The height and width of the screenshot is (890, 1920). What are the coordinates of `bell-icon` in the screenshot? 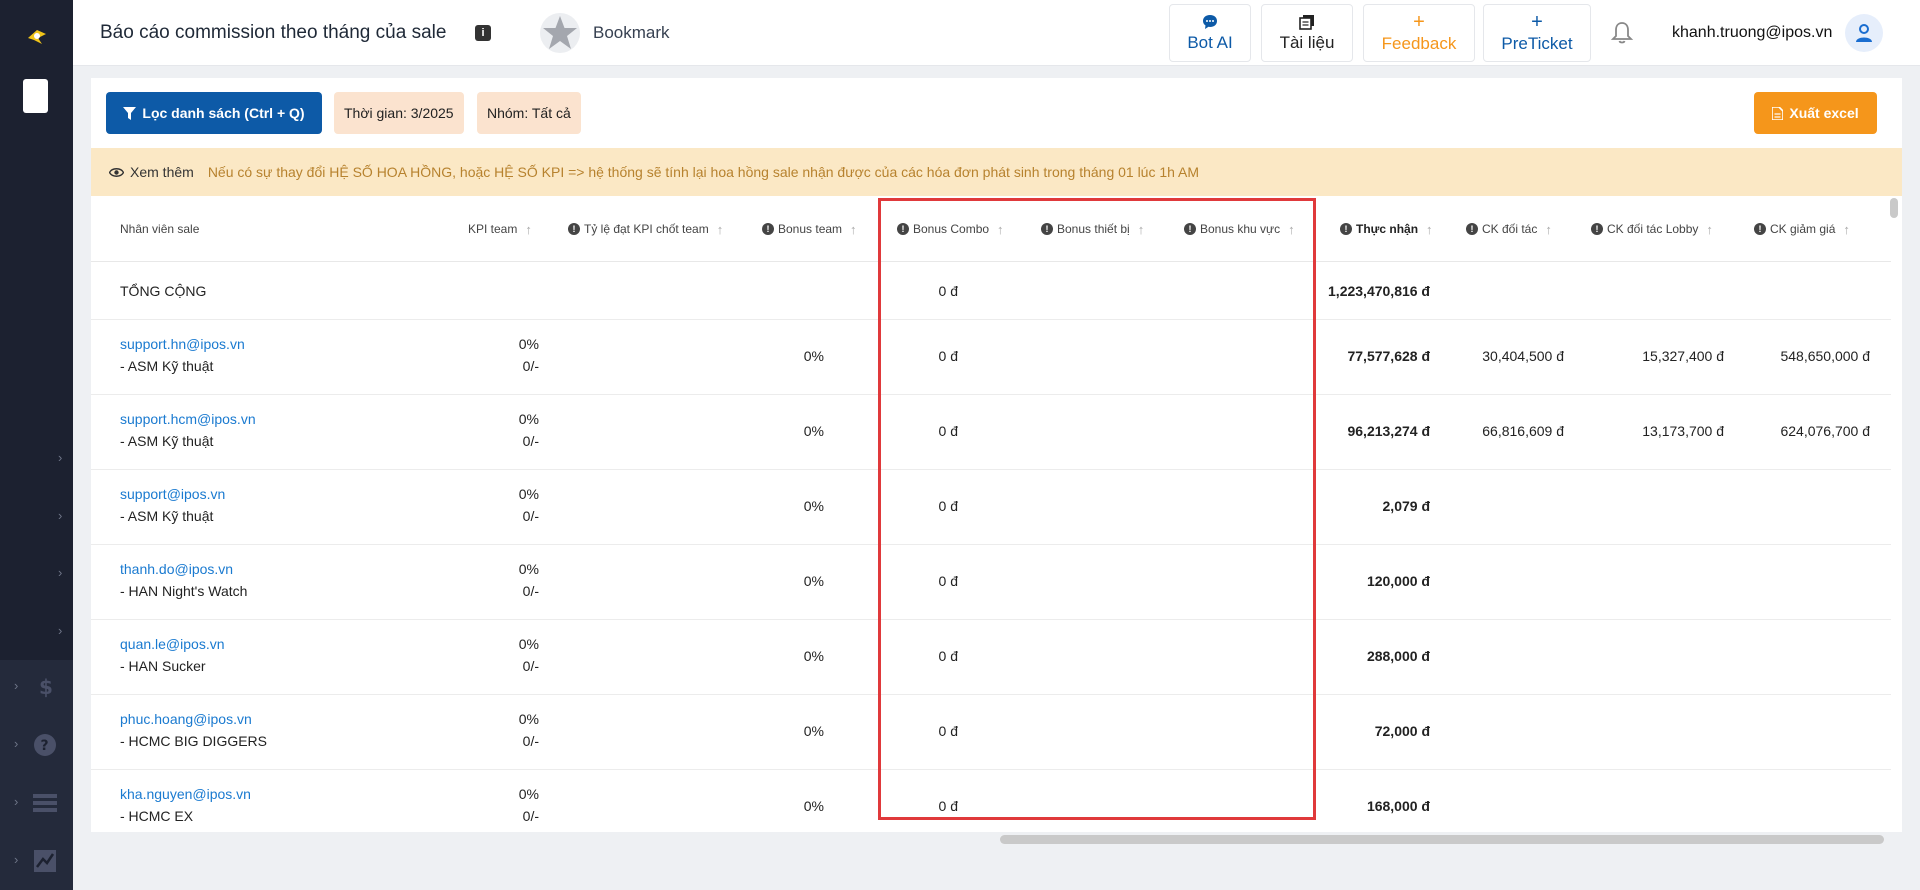 It's located at (1622, 33).